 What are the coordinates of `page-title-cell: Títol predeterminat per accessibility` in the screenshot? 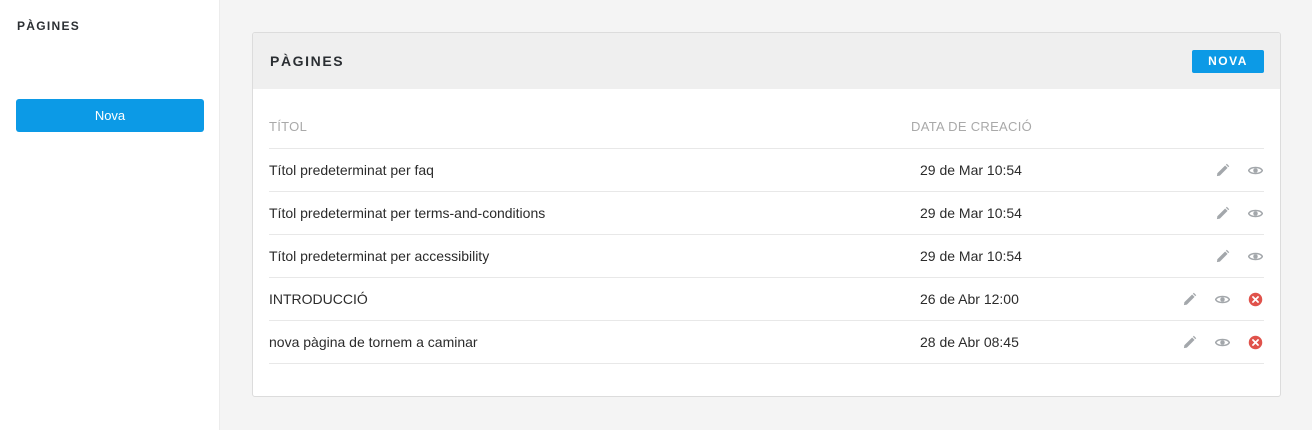 It's located at (379, 256).